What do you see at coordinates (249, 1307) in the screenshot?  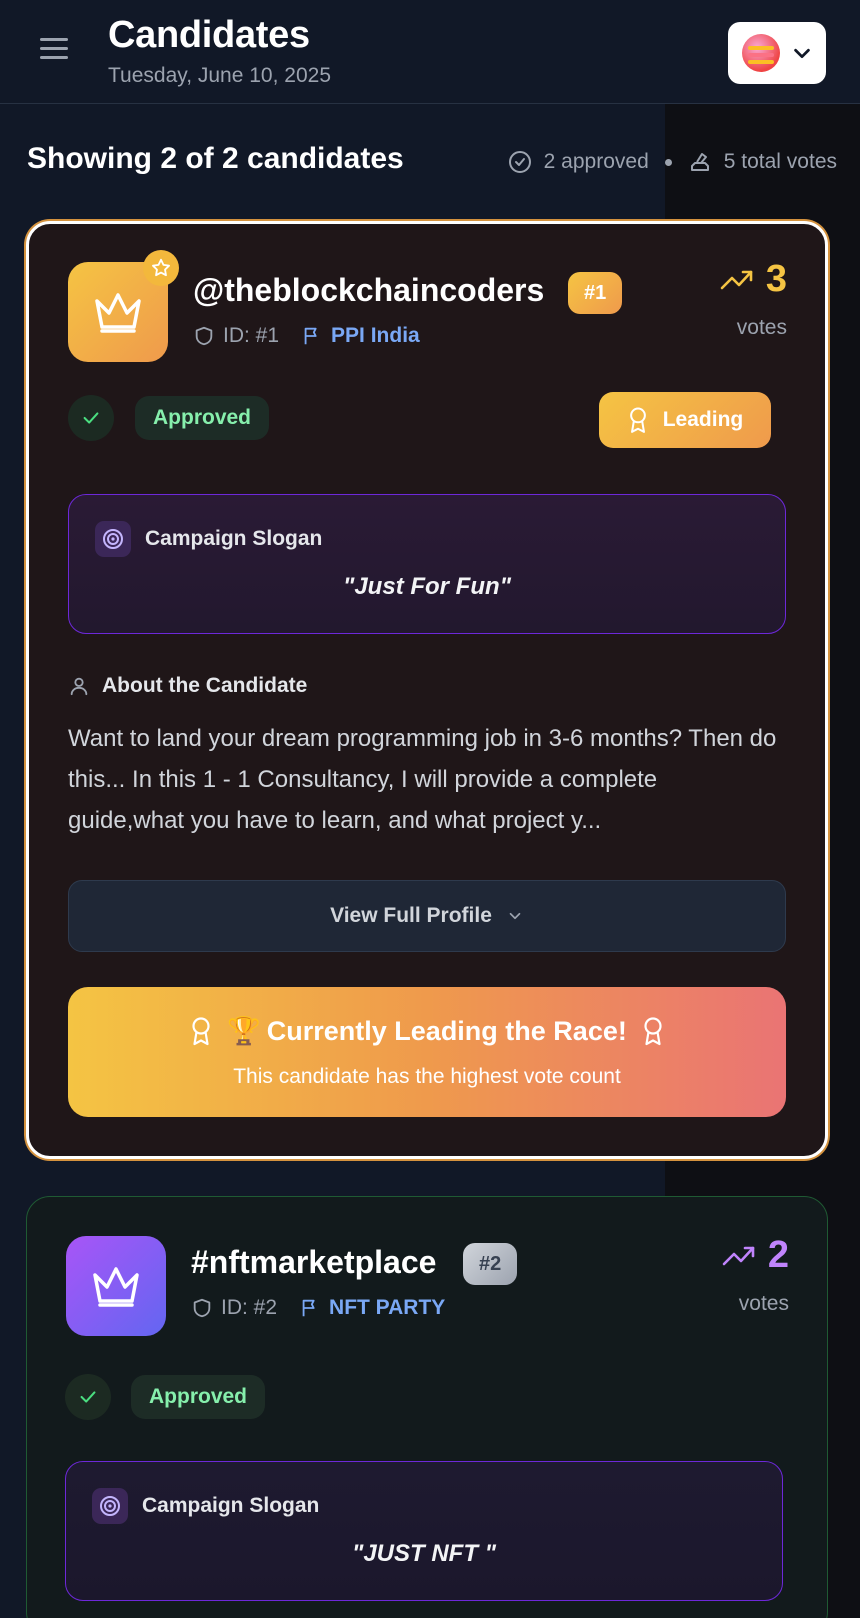 I see `candidate-id: ID: #2` at bounding box center [249, 1307].